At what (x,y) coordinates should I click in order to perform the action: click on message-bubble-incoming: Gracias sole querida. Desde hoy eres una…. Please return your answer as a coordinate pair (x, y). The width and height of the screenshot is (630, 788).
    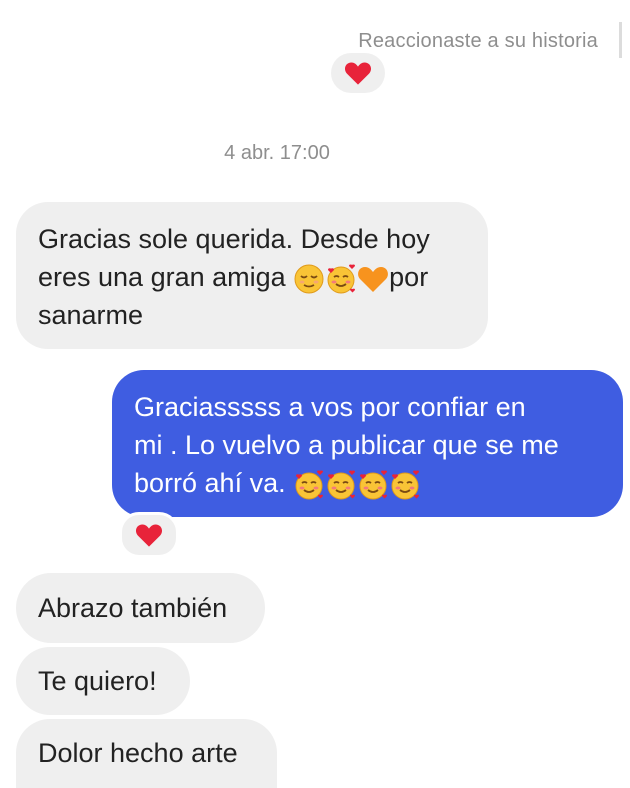
    Looking at the image, I should click on (252, 275).